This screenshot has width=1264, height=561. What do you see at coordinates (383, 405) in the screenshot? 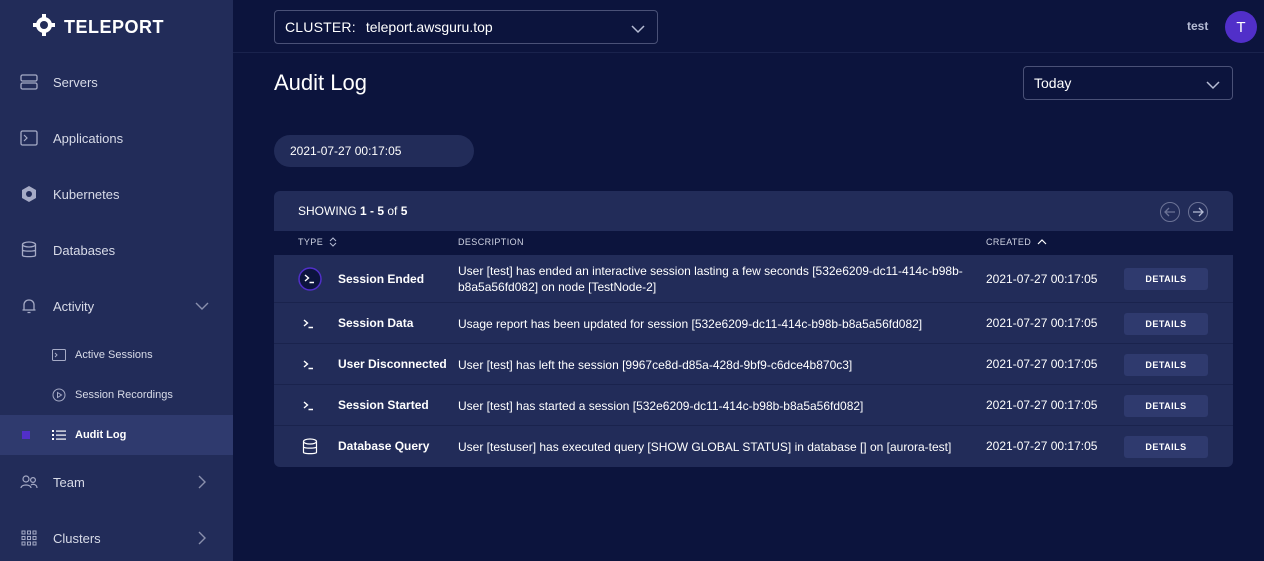
I see `event-type: Session Started` at bounding box center [383, 405].